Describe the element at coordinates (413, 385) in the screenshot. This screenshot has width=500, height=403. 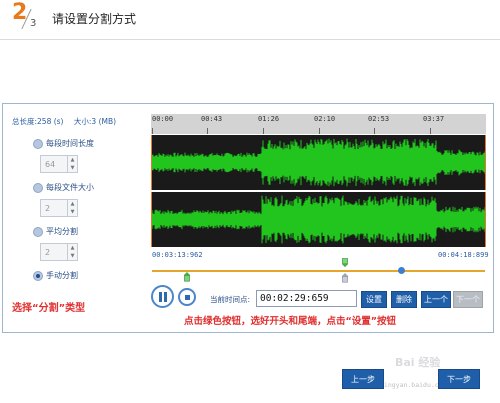
I see `watermark-url: jingyan.baidu.com` at that location.